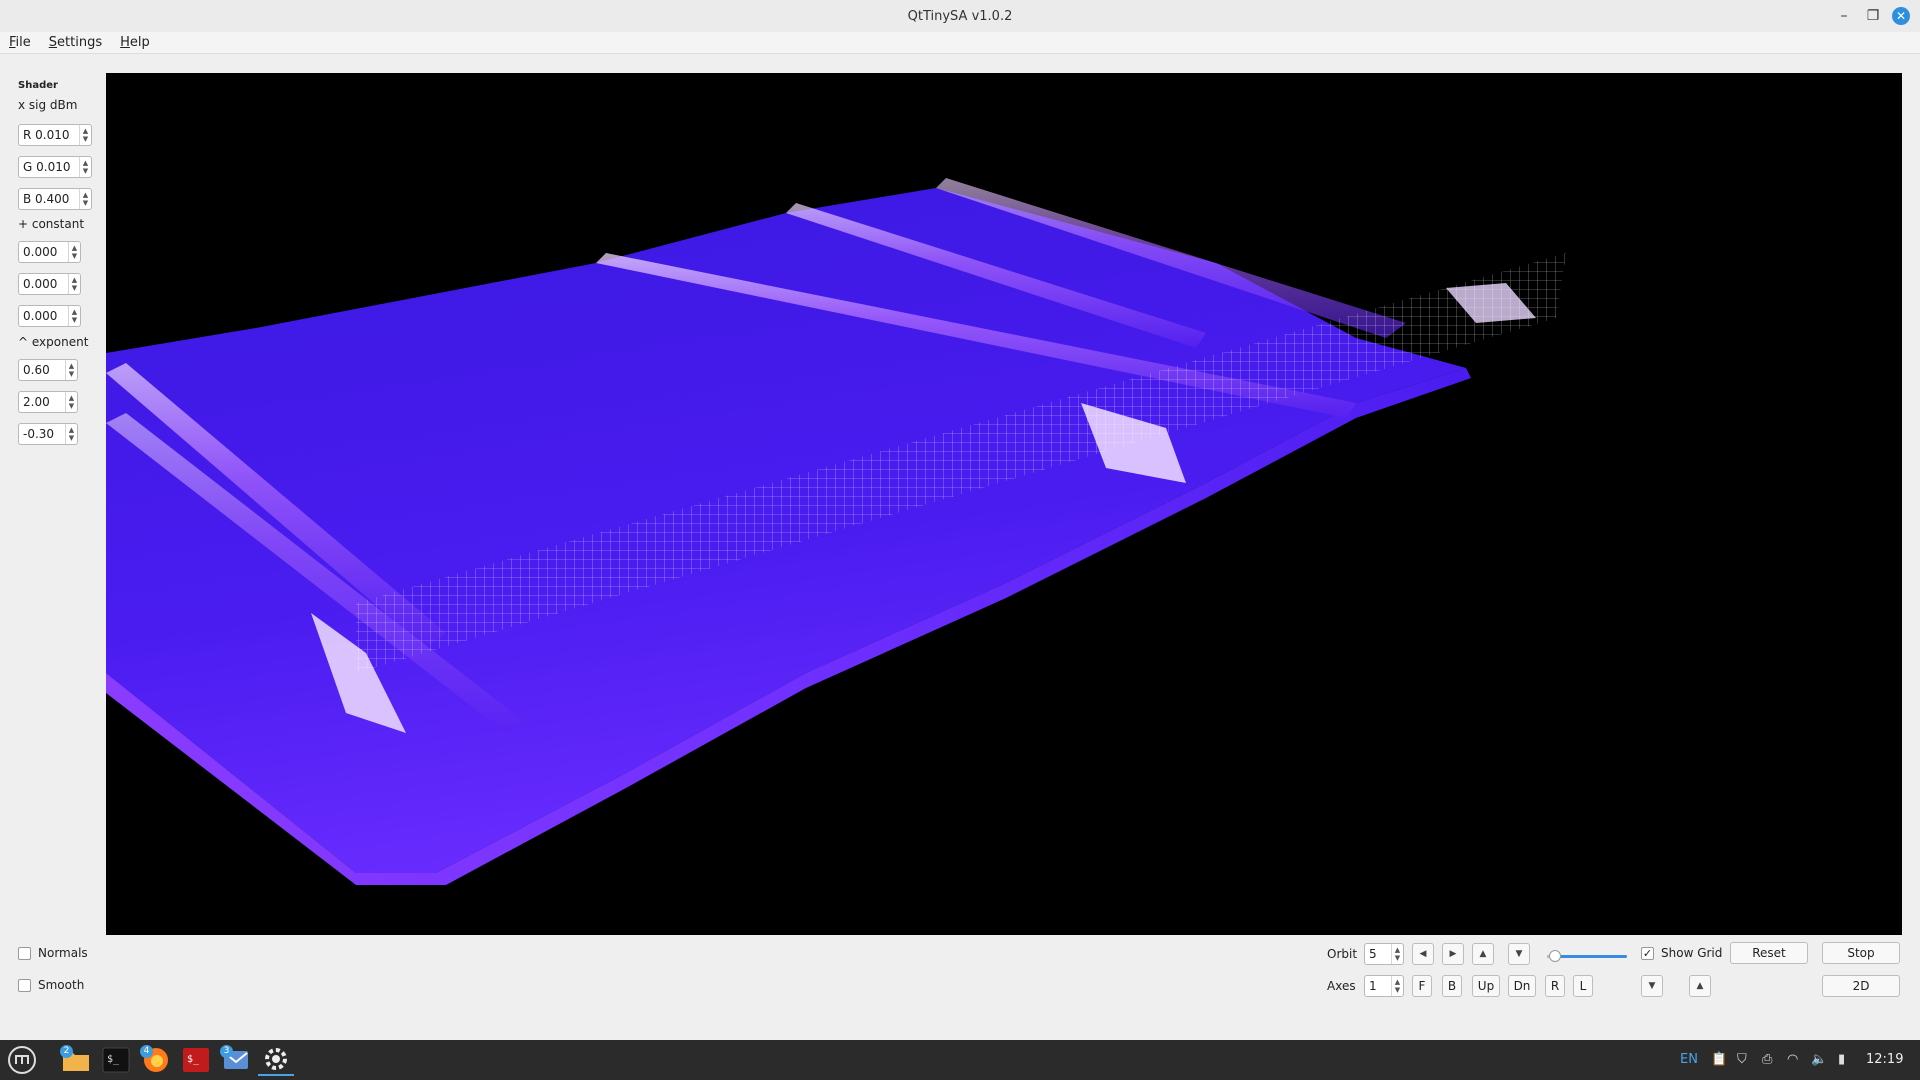 The height and width of the screenshot is (1080, 1920). I want to click on orbit-down-button: ▼, so click(1519, 954).